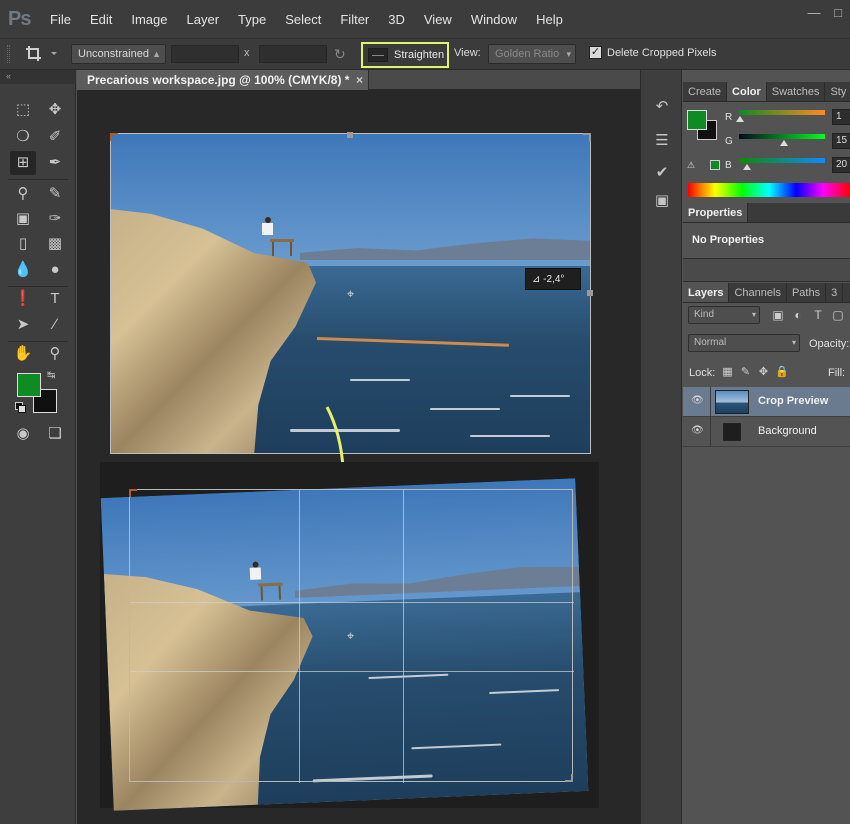  I want to click on history-brush-tool-icon: ✑, so click(55, 219).